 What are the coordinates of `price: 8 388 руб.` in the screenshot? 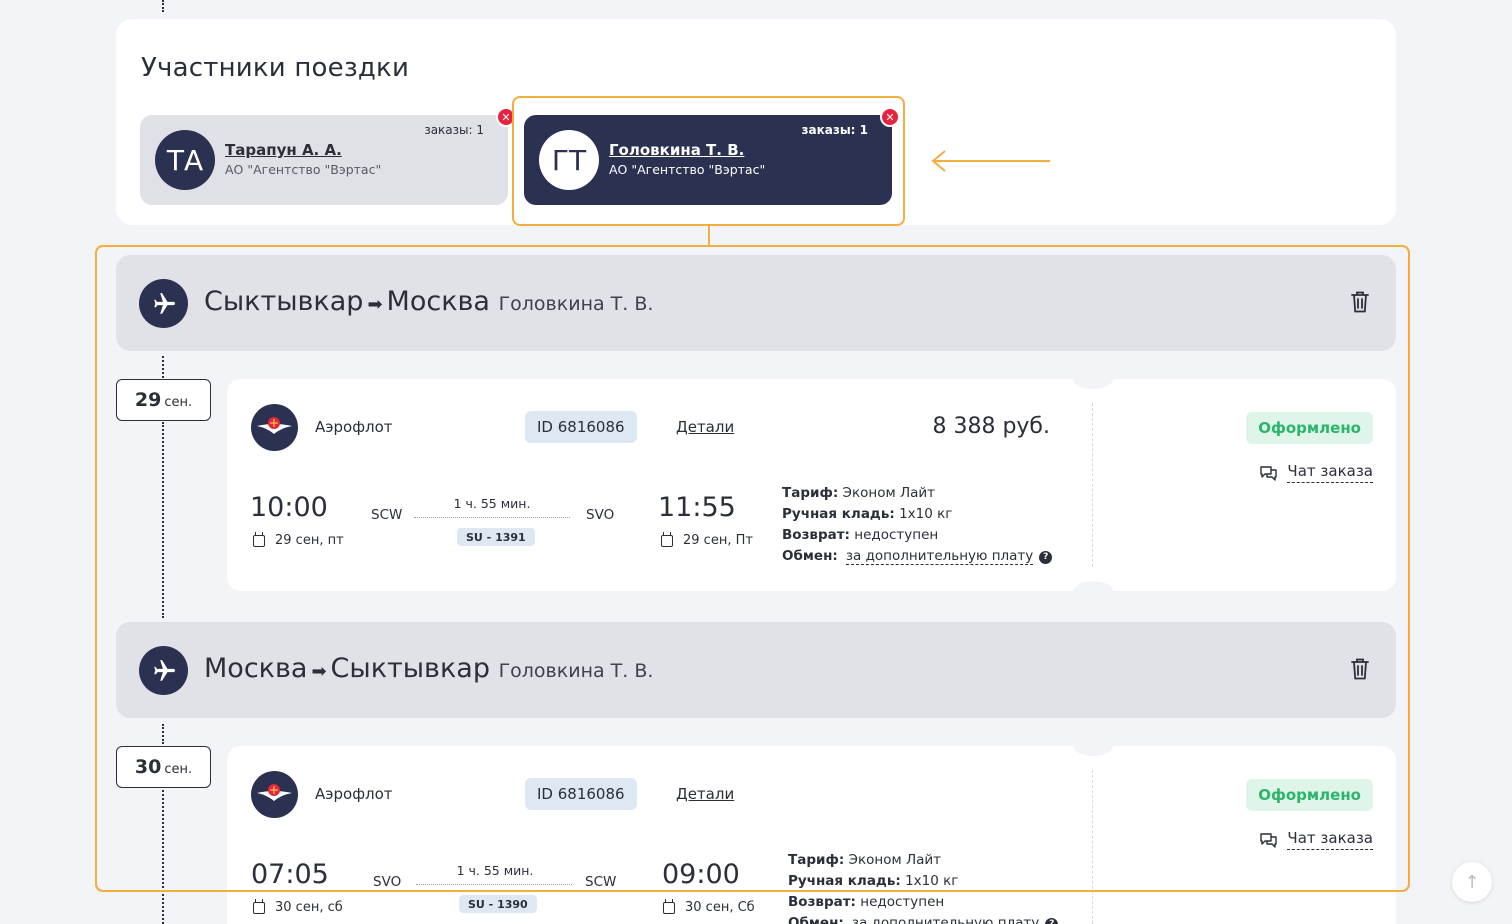 It's located at (991, 426).